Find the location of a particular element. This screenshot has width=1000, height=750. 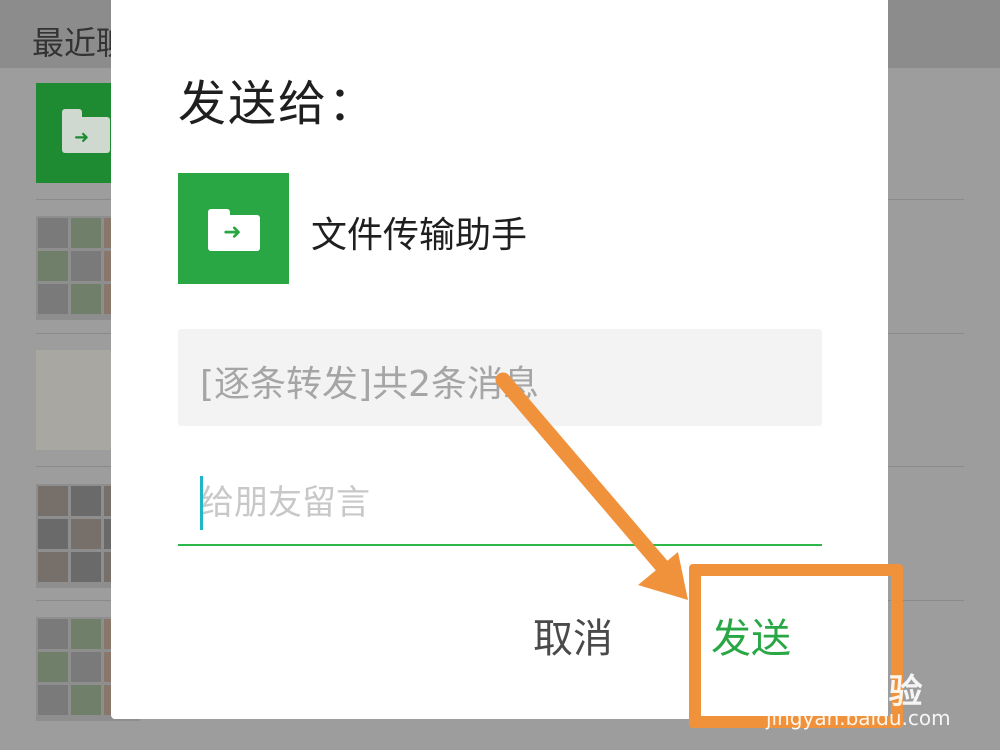

recipient-name: 文件传输助手 is located at coordinates (419, 235).